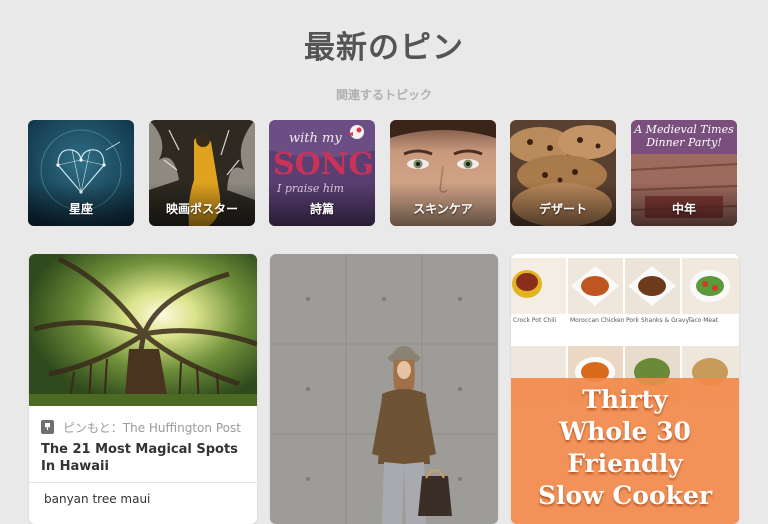 This screenshot has height=524, width=768. Describe the element at coordinates (443, 209) in the screenshot. I see `topic-label: スキンケア` at that location.